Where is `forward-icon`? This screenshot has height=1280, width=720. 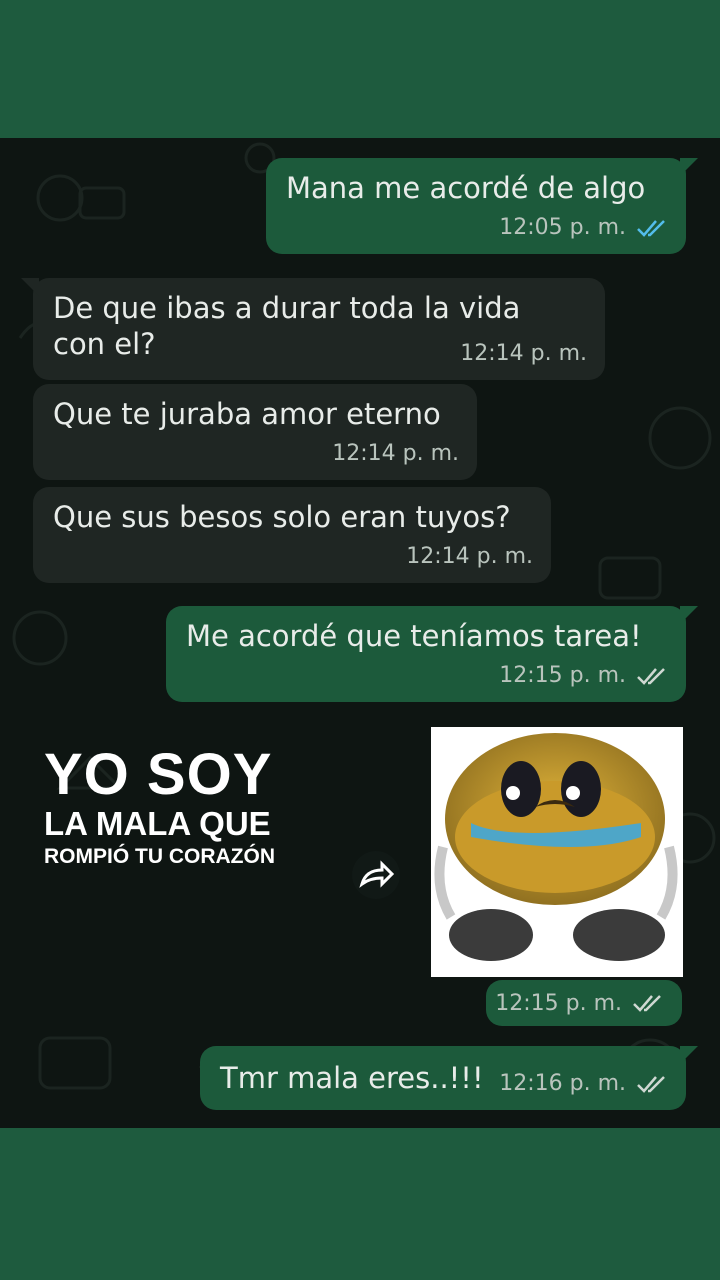
forward-icon is located at coordinates (376, 875).